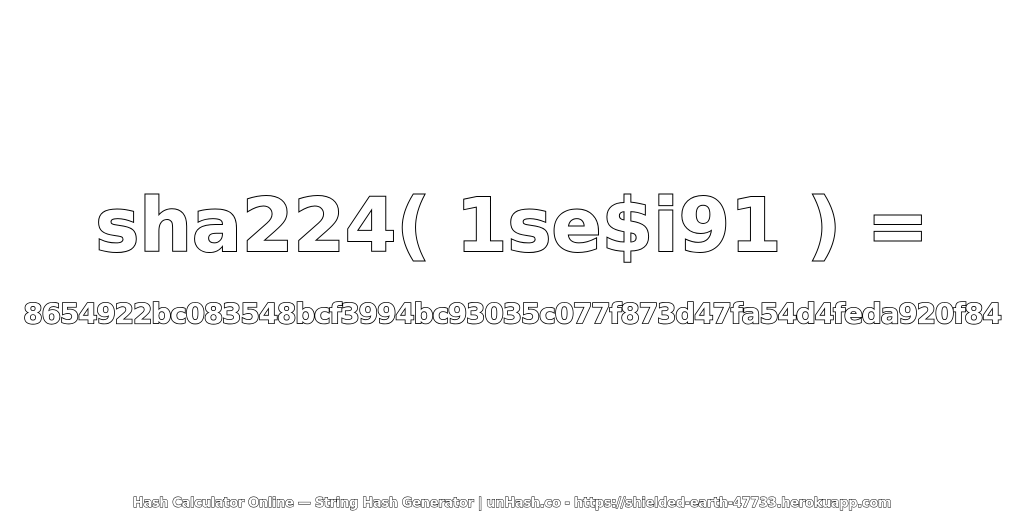 This screenshot has width=1024, height=512. I want to click on hash-expression: sha224( 1se$i91 ) =, so click(512, 226).